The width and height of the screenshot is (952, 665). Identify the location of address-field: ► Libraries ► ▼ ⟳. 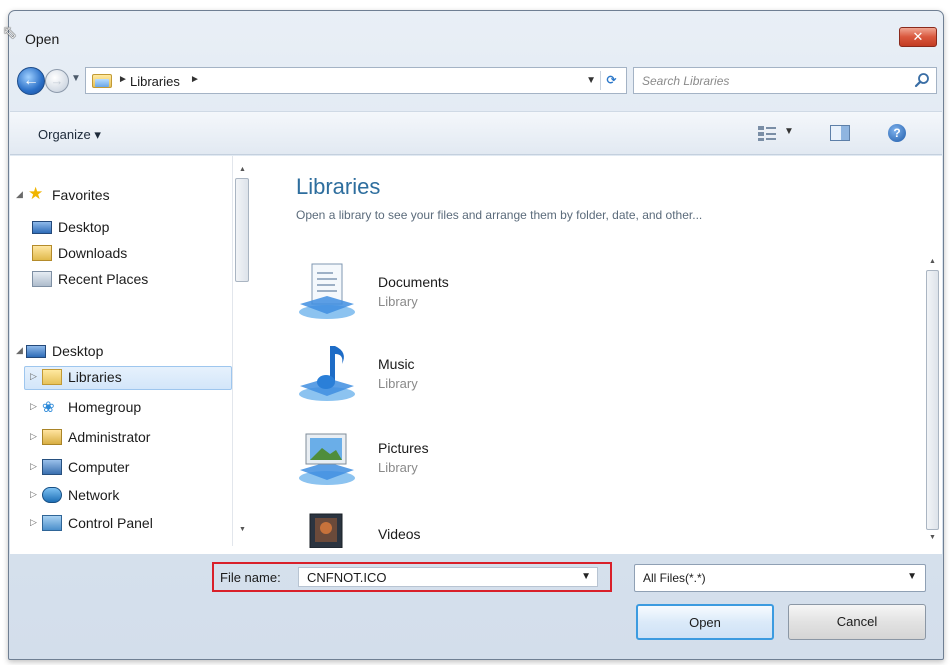
(356, 80).